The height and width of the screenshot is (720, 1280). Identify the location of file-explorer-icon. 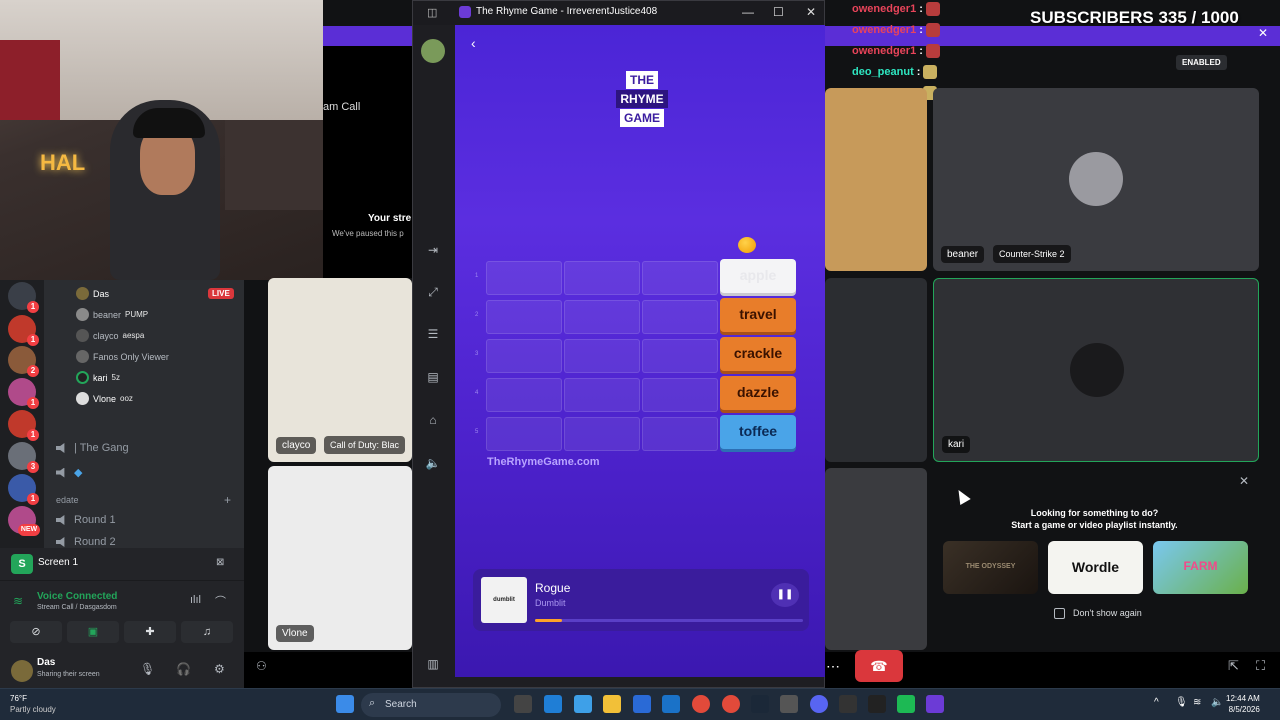
(612, 704).